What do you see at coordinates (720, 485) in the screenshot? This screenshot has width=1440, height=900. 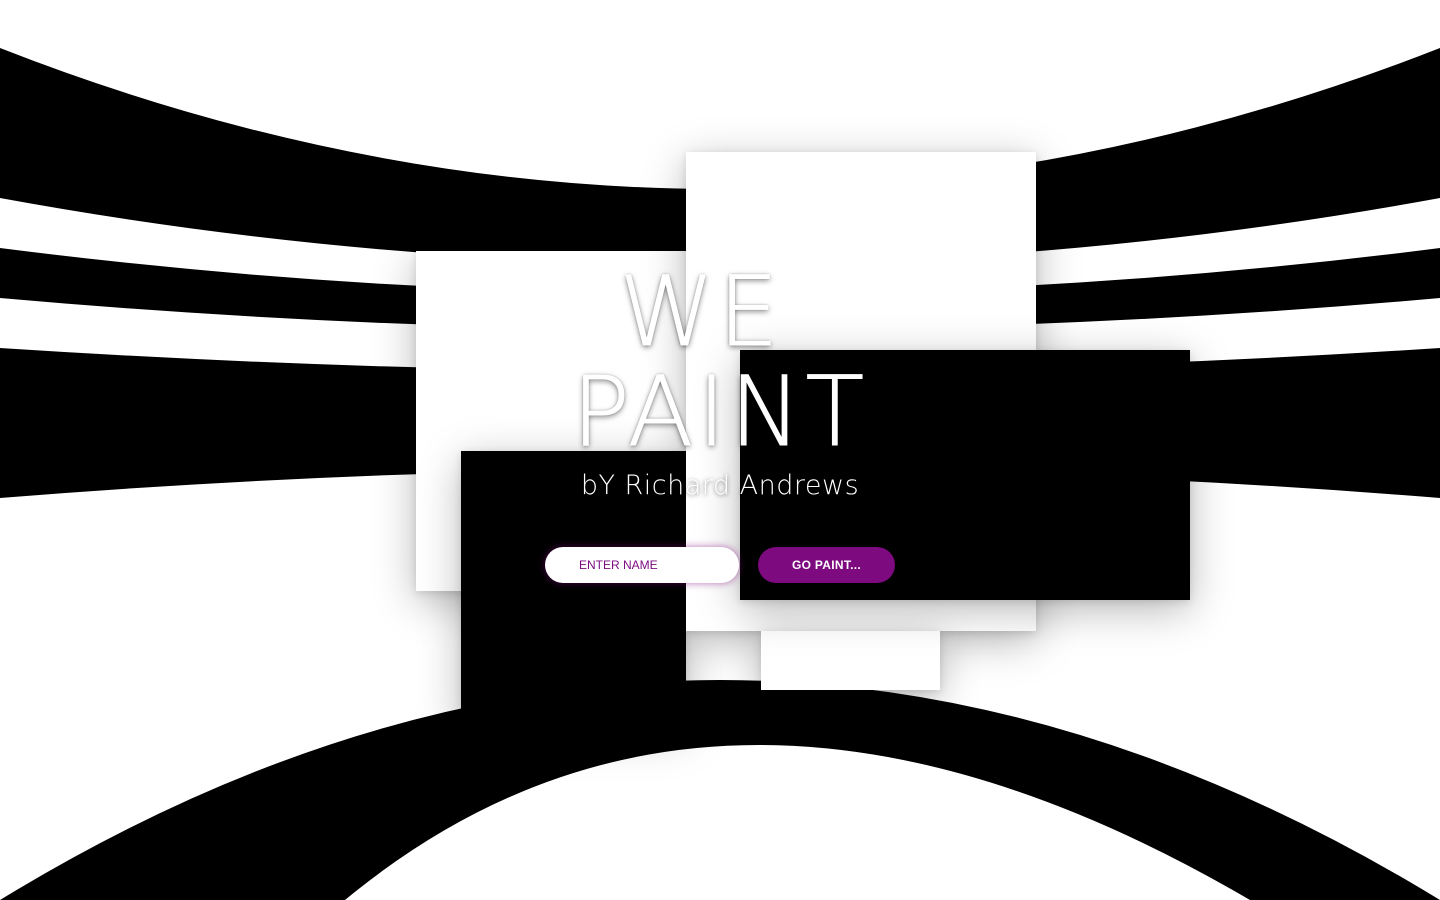 I see `hero-byline: bY Richard Andrews` at bounding box center [720, 485].